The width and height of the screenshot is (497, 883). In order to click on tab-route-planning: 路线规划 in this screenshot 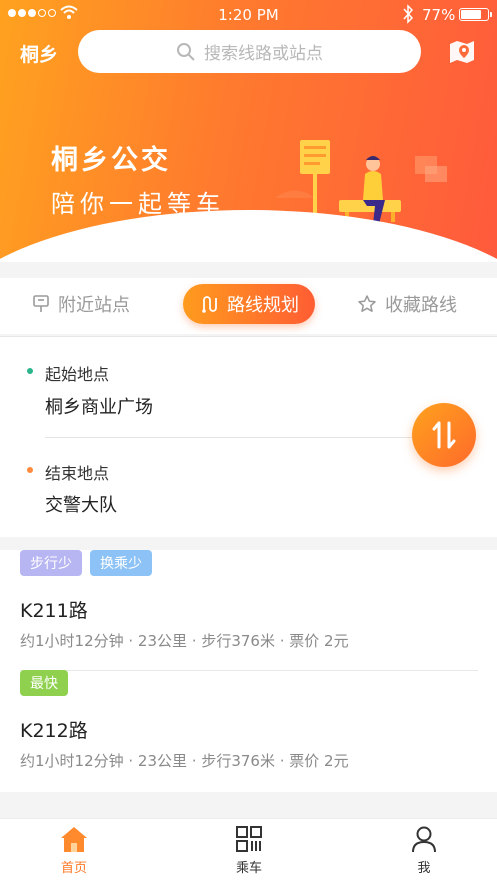, I will do `click(249, 304)`.